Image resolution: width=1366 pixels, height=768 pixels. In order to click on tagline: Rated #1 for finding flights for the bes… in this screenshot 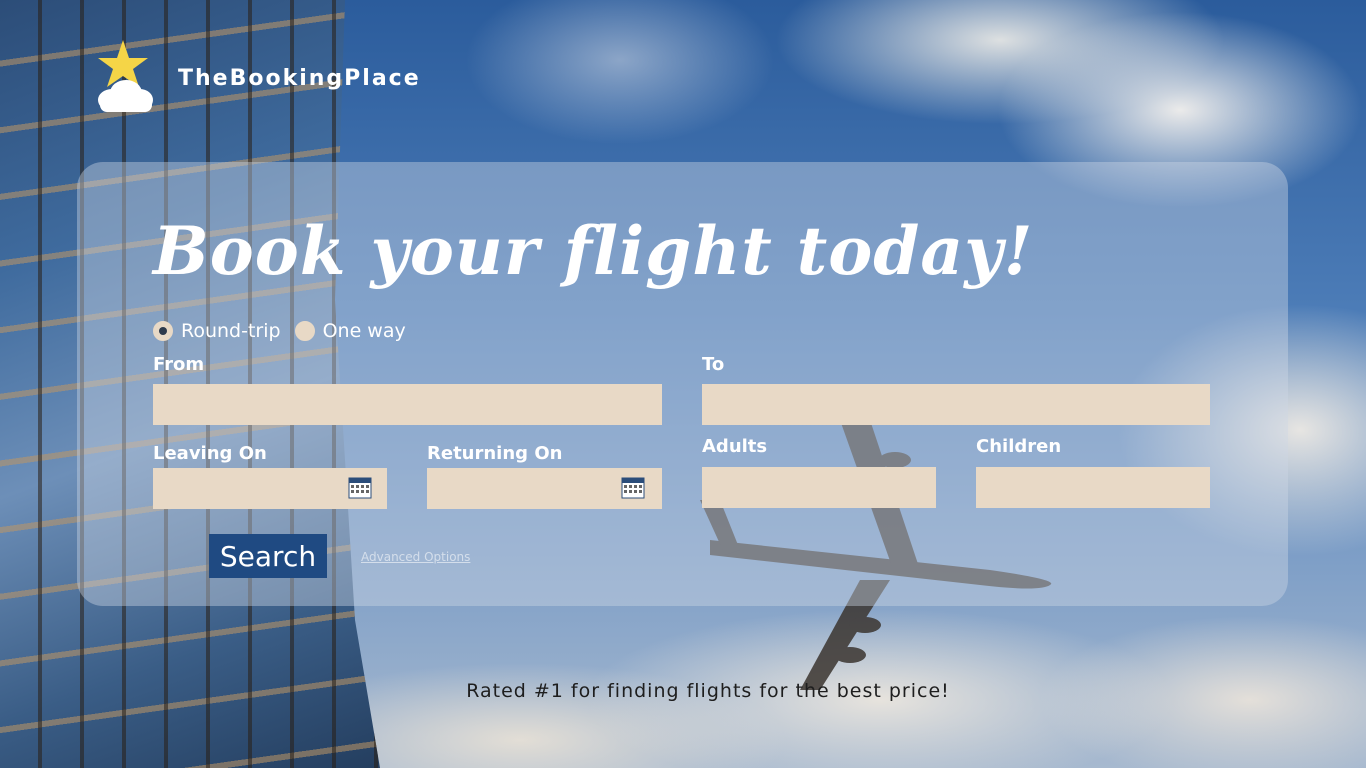, I will do `click(708, 691)`.